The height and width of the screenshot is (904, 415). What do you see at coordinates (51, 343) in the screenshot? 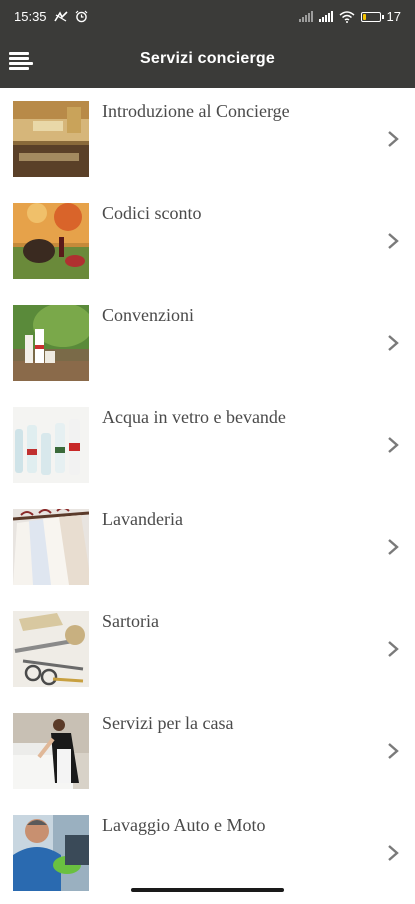
I see `cosmetics-bottles-photo` at bounding box center [51, 343].